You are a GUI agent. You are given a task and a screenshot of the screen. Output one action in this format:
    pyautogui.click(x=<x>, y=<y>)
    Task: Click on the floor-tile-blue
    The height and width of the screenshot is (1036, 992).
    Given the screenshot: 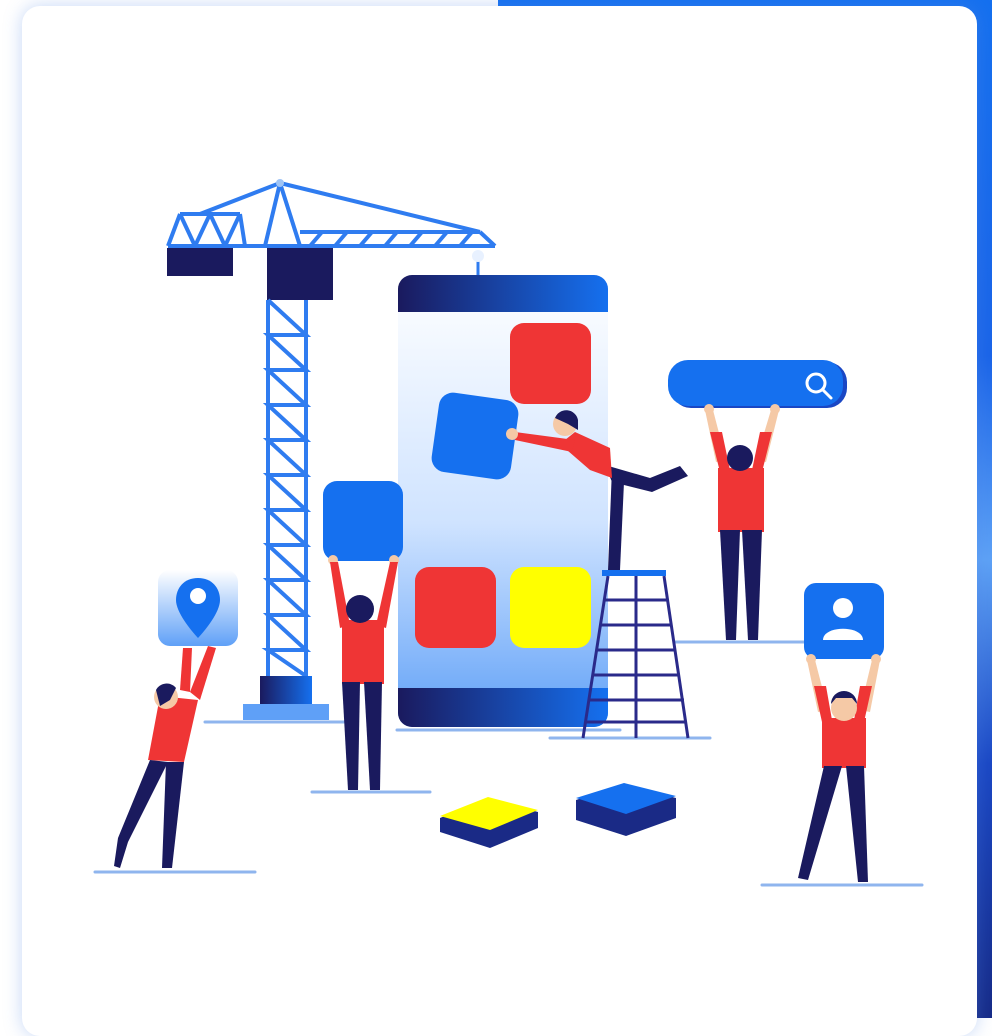 What is the action you would take?
    pyautogui.click(x=626, y=809)
    